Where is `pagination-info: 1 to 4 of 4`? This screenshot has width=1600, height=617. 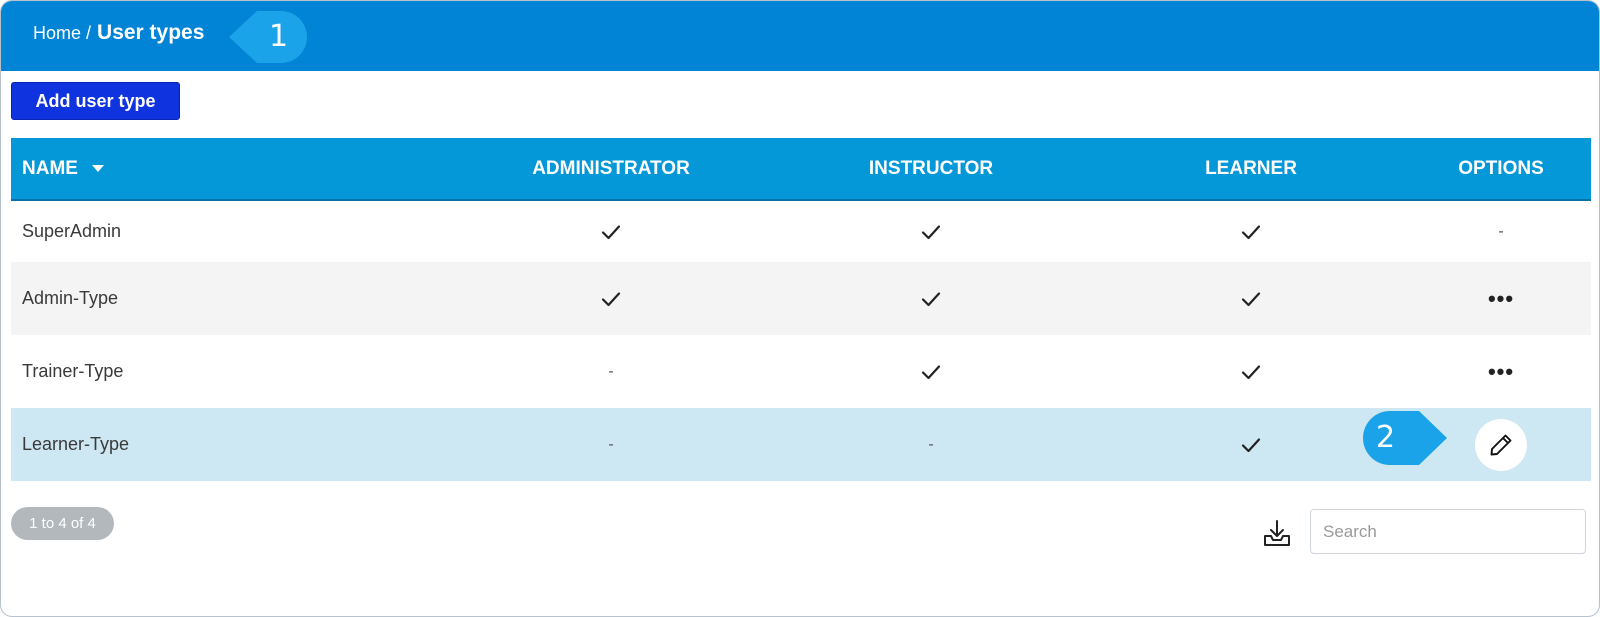
pagination-info: 1 to 4 of 4 is located at coordinates (62, 523).